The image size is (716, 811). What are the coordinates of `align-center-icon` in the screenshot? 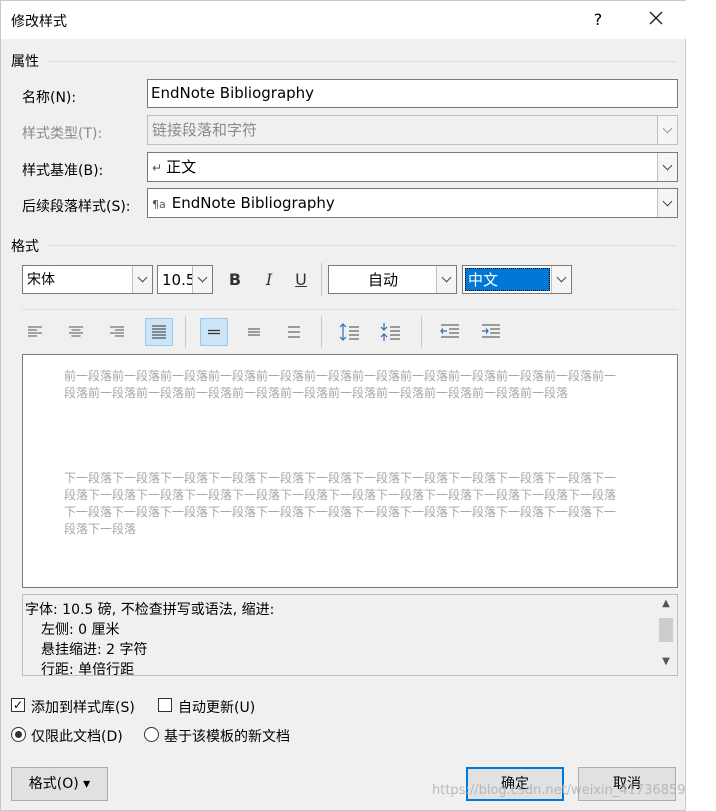 It's located at (76, 331).